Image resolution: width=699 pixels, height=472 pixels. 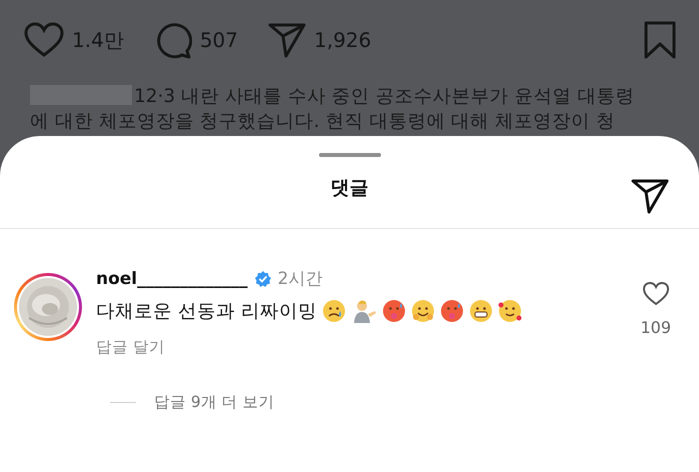 I want to click on sheet-title: 댓글, so click(x=349, y=188).